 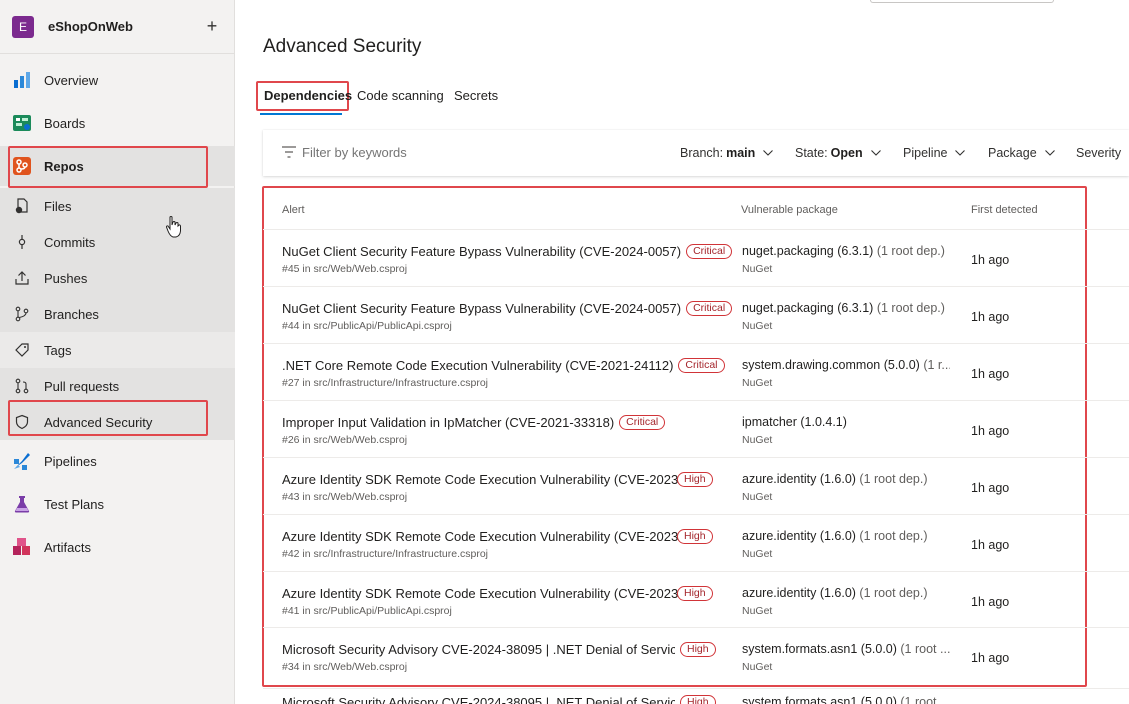 What do you see at coordinates (74, 504) in the screenshot?
I see `sidebar-item-label: Test Plans` at bounding box center [74, 504].